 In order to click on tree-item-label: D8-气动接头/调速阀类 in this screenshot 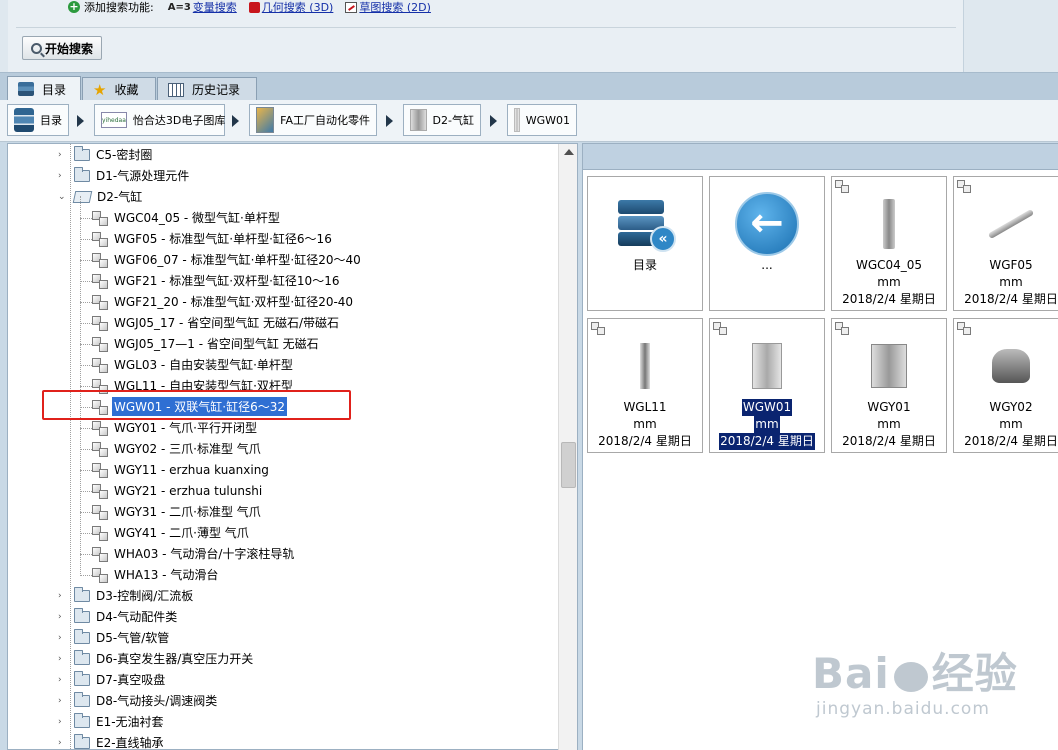, I will do `click(157, 701)`.